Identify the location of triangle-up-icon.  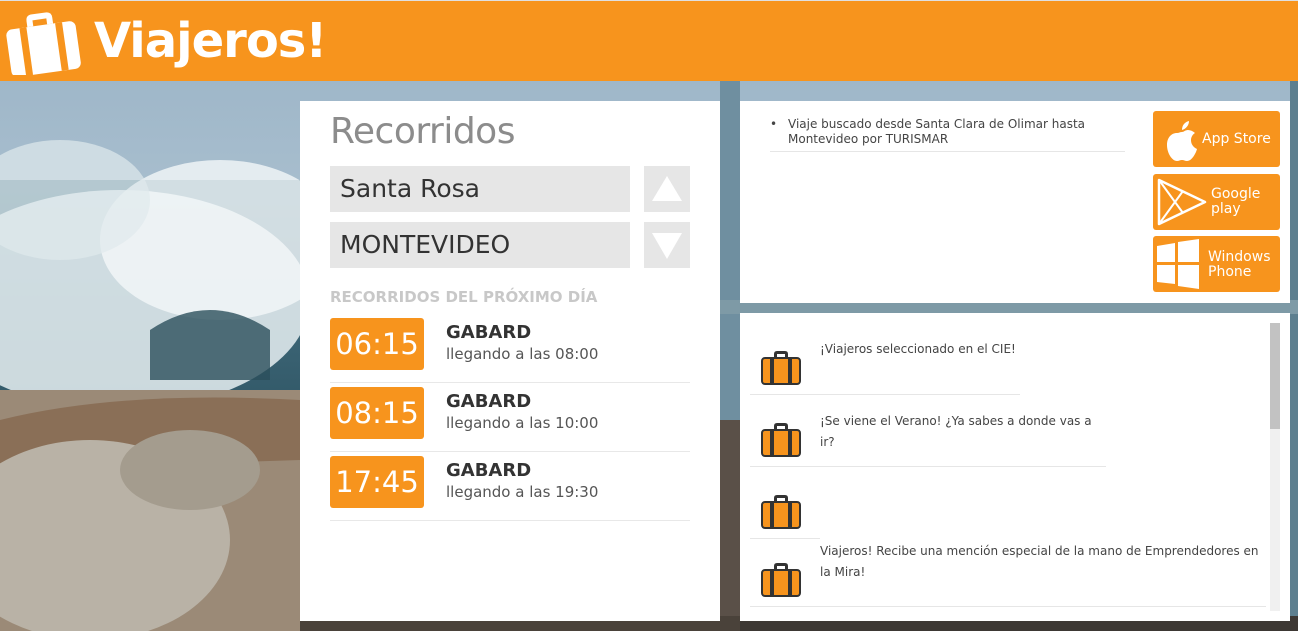
(667, 188).